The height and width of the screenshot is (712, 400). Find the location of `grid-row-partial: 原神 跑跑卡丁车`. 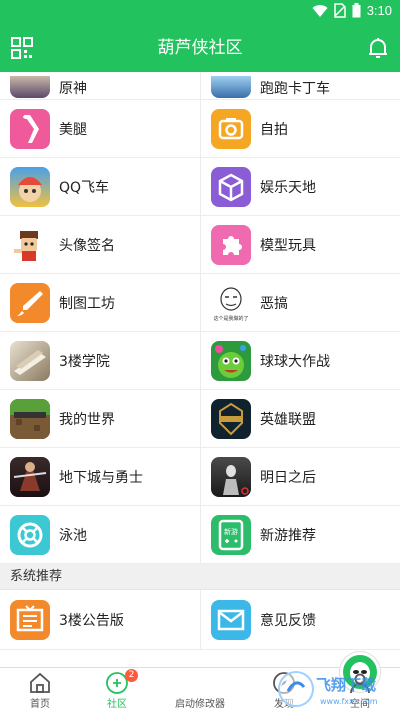

grid-row-partial: 原神 跑跑卡丁车 is located at coordinates (200, 86).